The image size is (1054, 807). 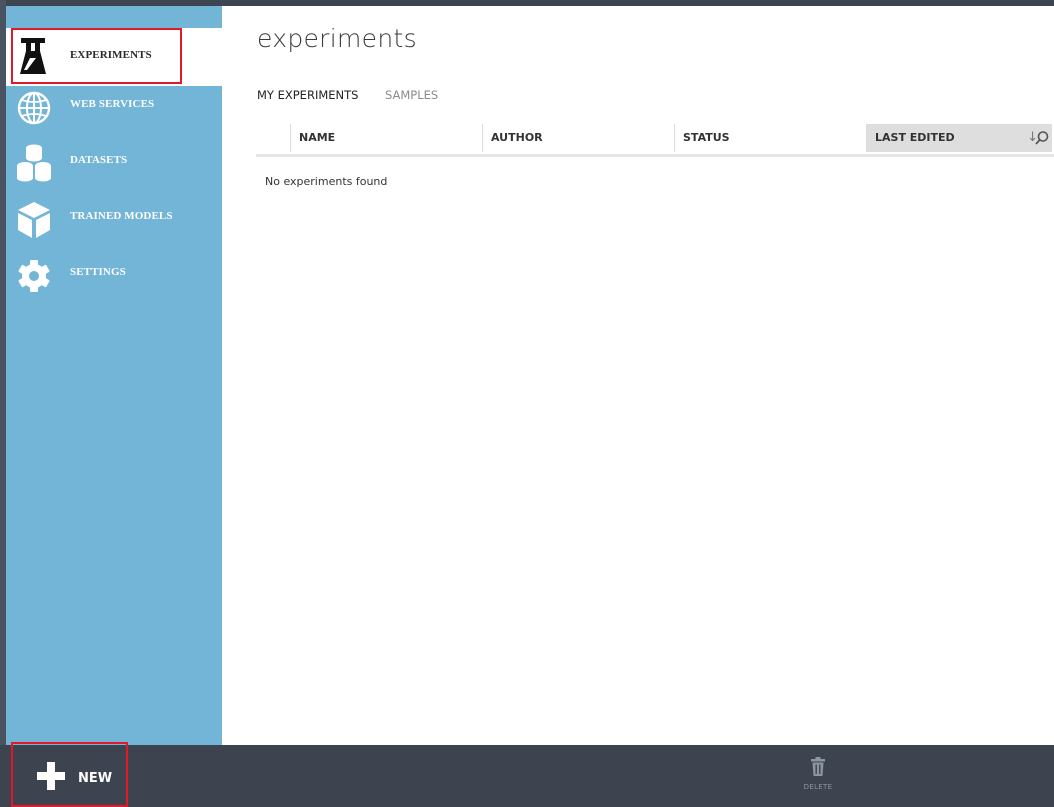 What do you see at coordinates (326, 181) in the screenshot?
I see `empty-table-message: No experiments found` at bounding box center [326, 181].